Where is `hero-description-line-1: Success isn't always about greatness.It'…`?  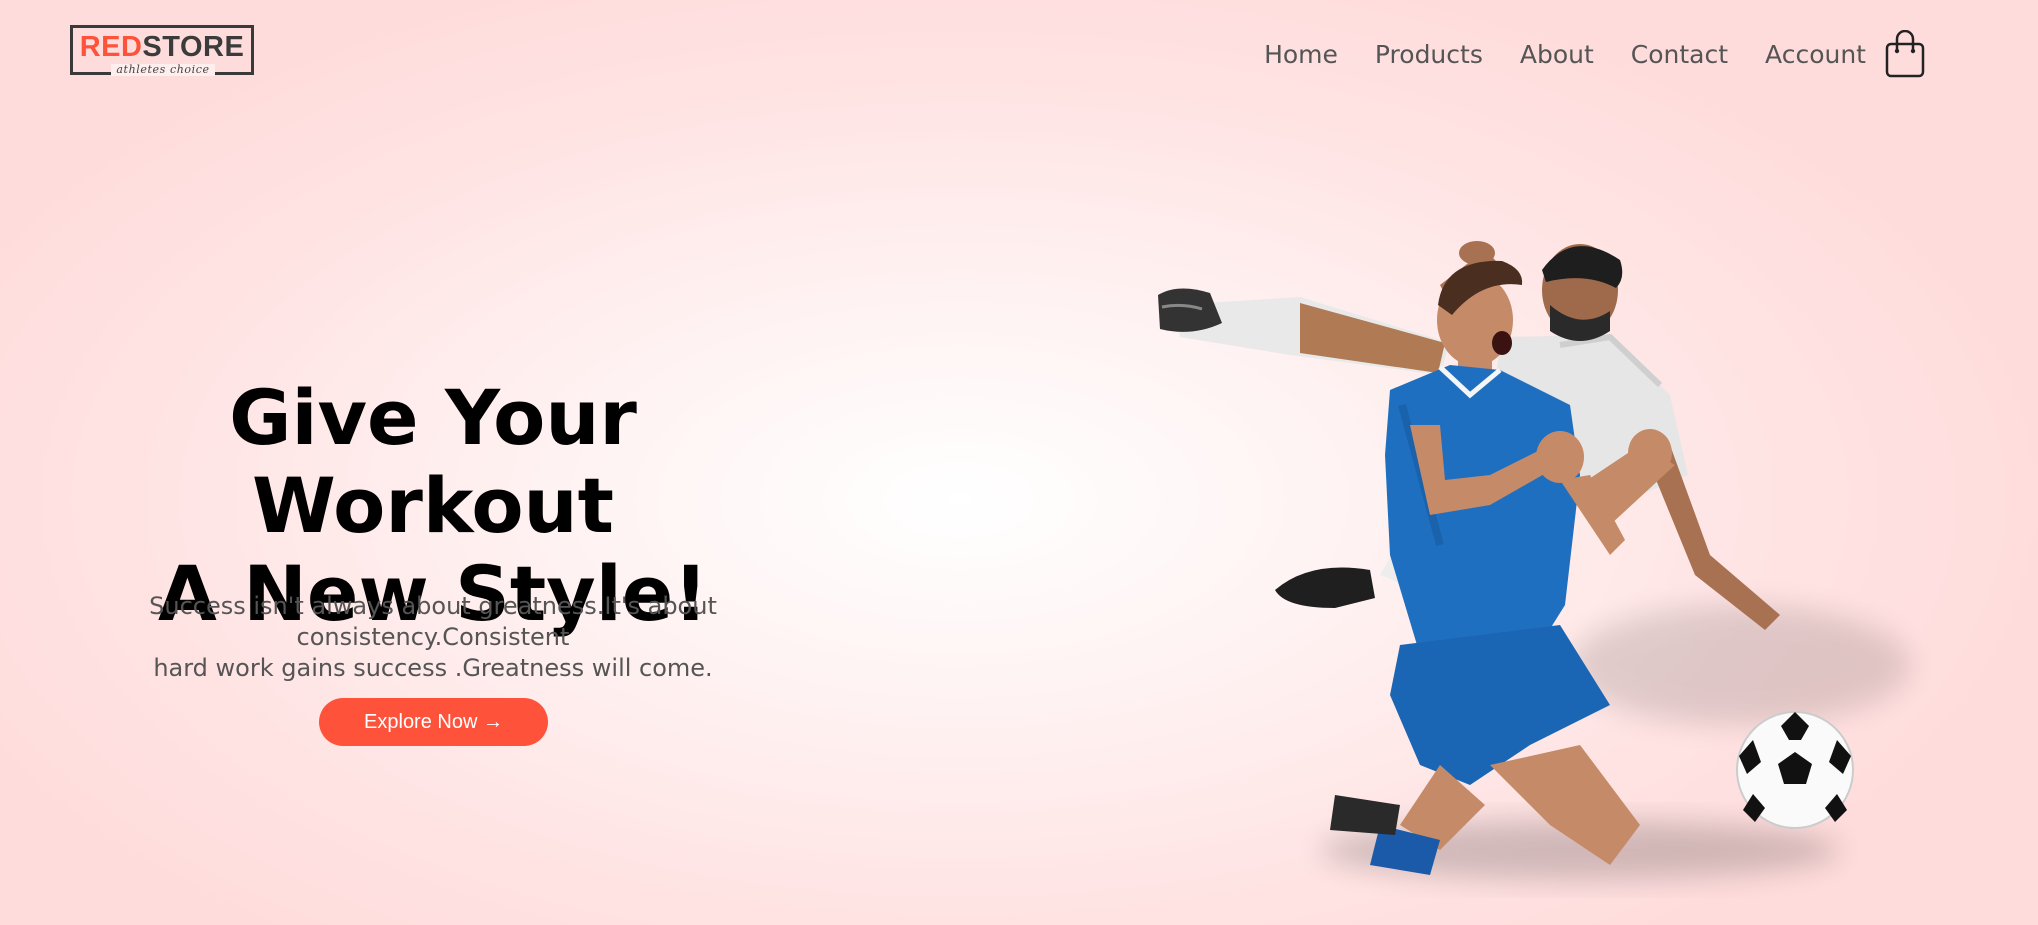 hero-description-line-1: Success isn't always about greatness.It'… is located at coordinates (433, 621).